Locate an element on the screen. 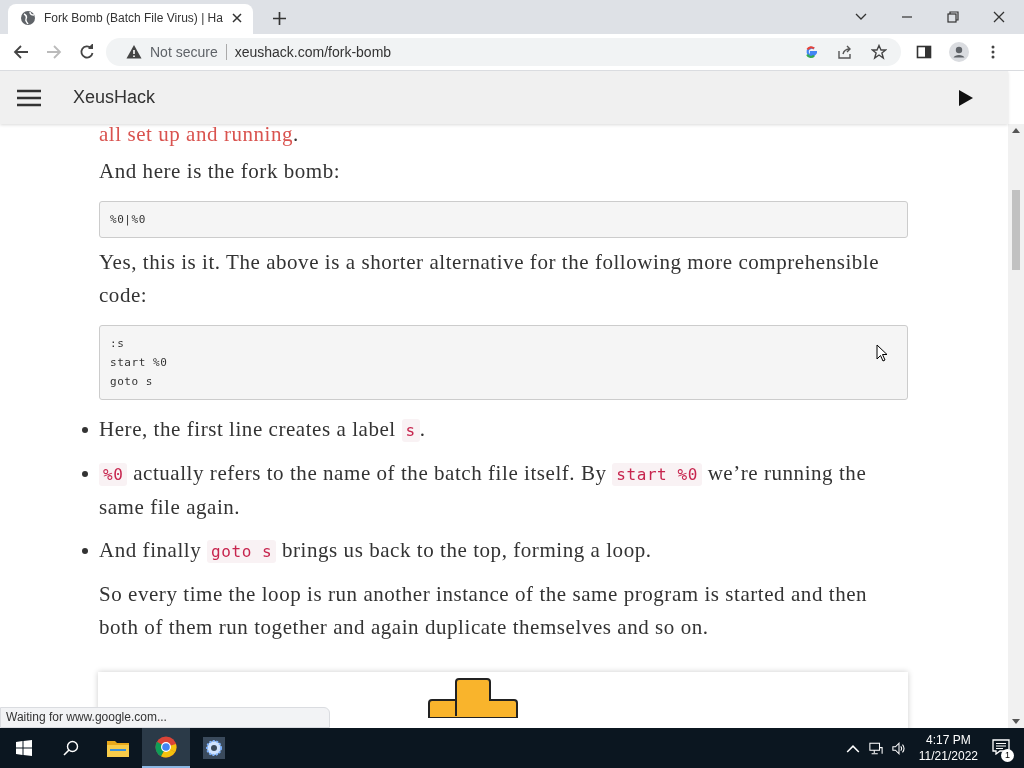 The height and width of the screenshot is (768, 1024). browser-tab: Fork Bomb (Batch File Virus) | Ha is located at coordinates (130, 19).